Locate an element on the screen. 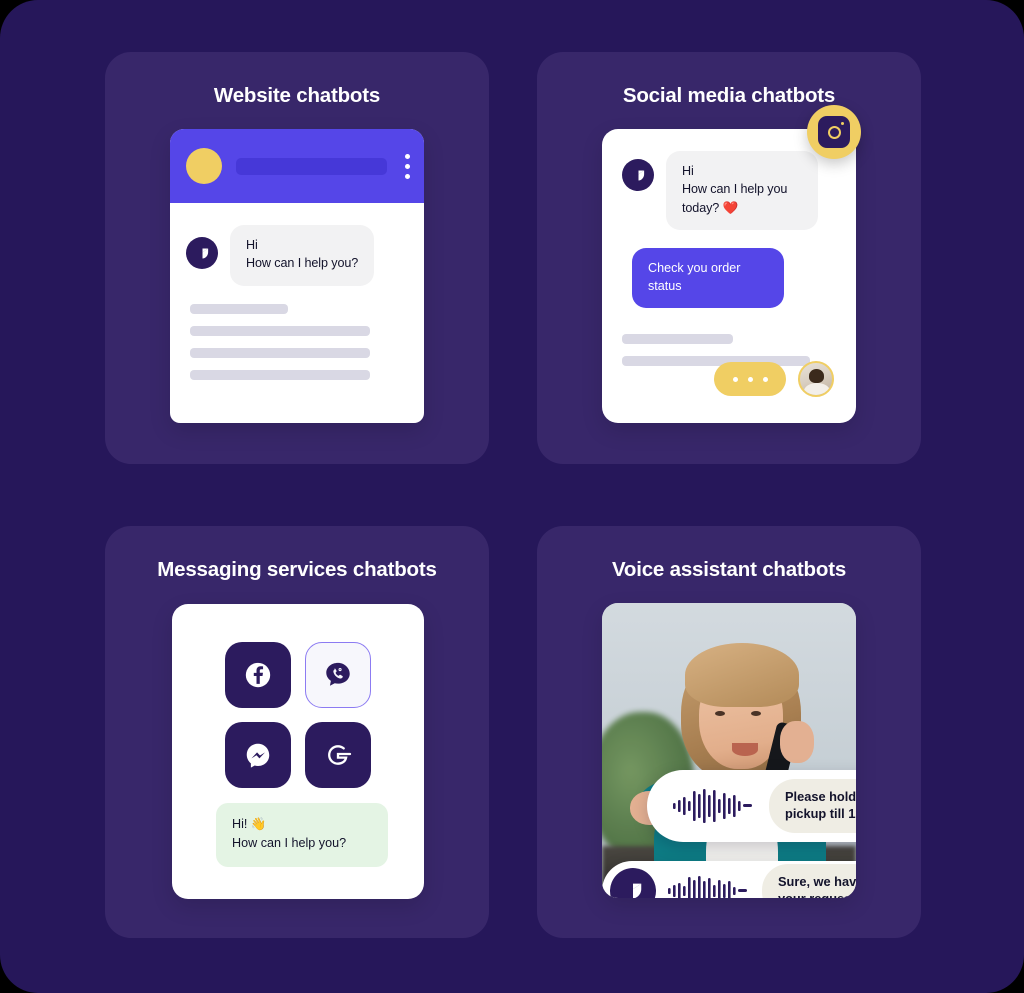 The height and width of the screenshot is (993, 1024). typing-indicator-row is located at coordinates (729, 379).